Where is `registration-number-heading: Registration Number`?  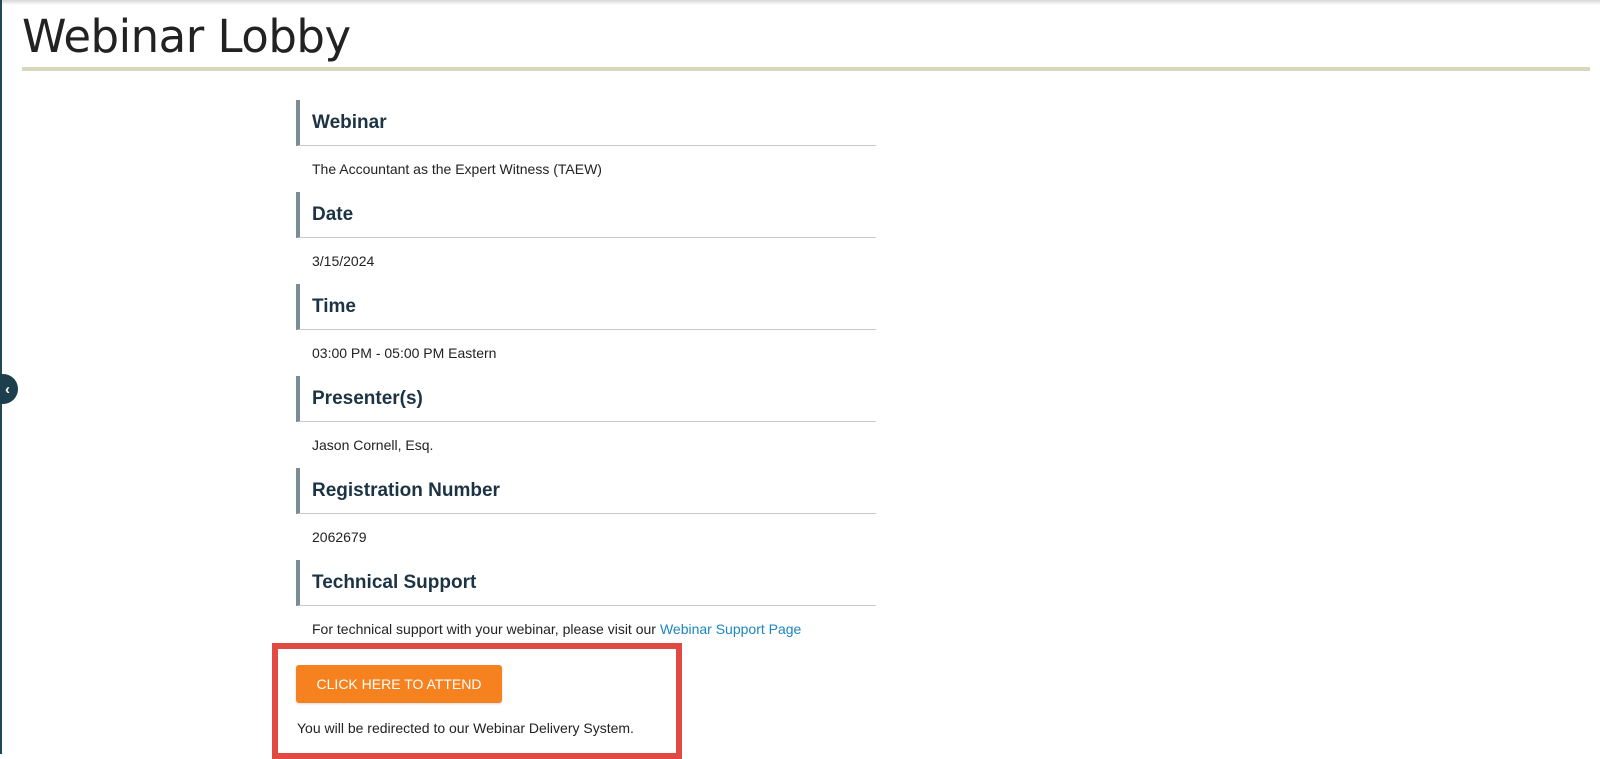 registration-number-heading: Registration Number is located at coordinates (586, 491).